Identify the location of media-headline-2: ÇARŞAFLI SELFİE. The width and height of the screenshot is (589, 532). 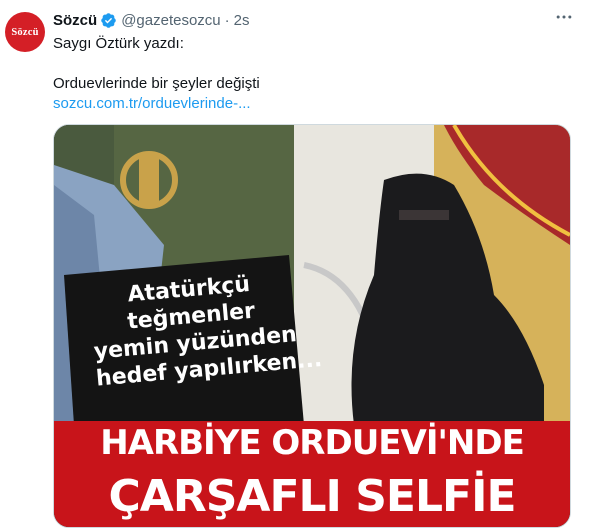
(312, 496).